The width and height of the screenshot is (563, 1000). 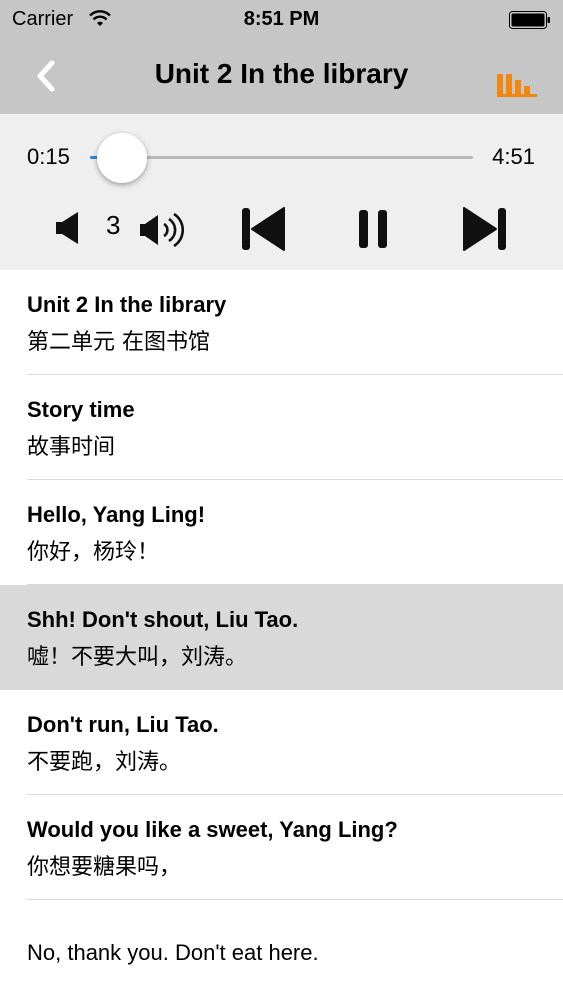 I want to click on progress-slider, so click(x=281, y=157).